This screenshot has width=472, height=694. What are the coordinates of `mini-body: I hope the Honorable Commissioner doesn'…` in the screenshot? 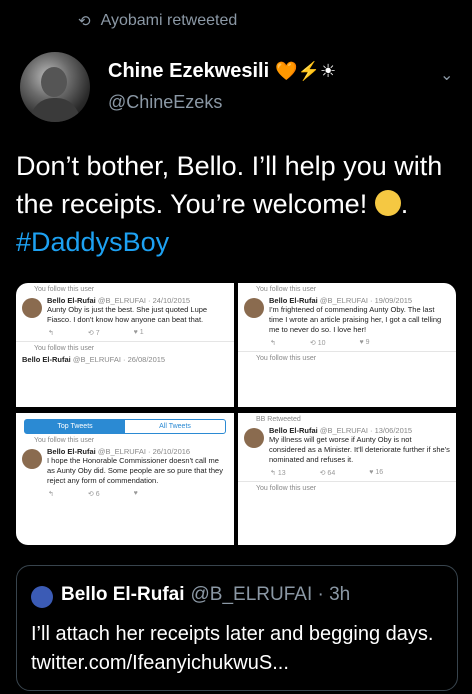 It's located at (135, 470).